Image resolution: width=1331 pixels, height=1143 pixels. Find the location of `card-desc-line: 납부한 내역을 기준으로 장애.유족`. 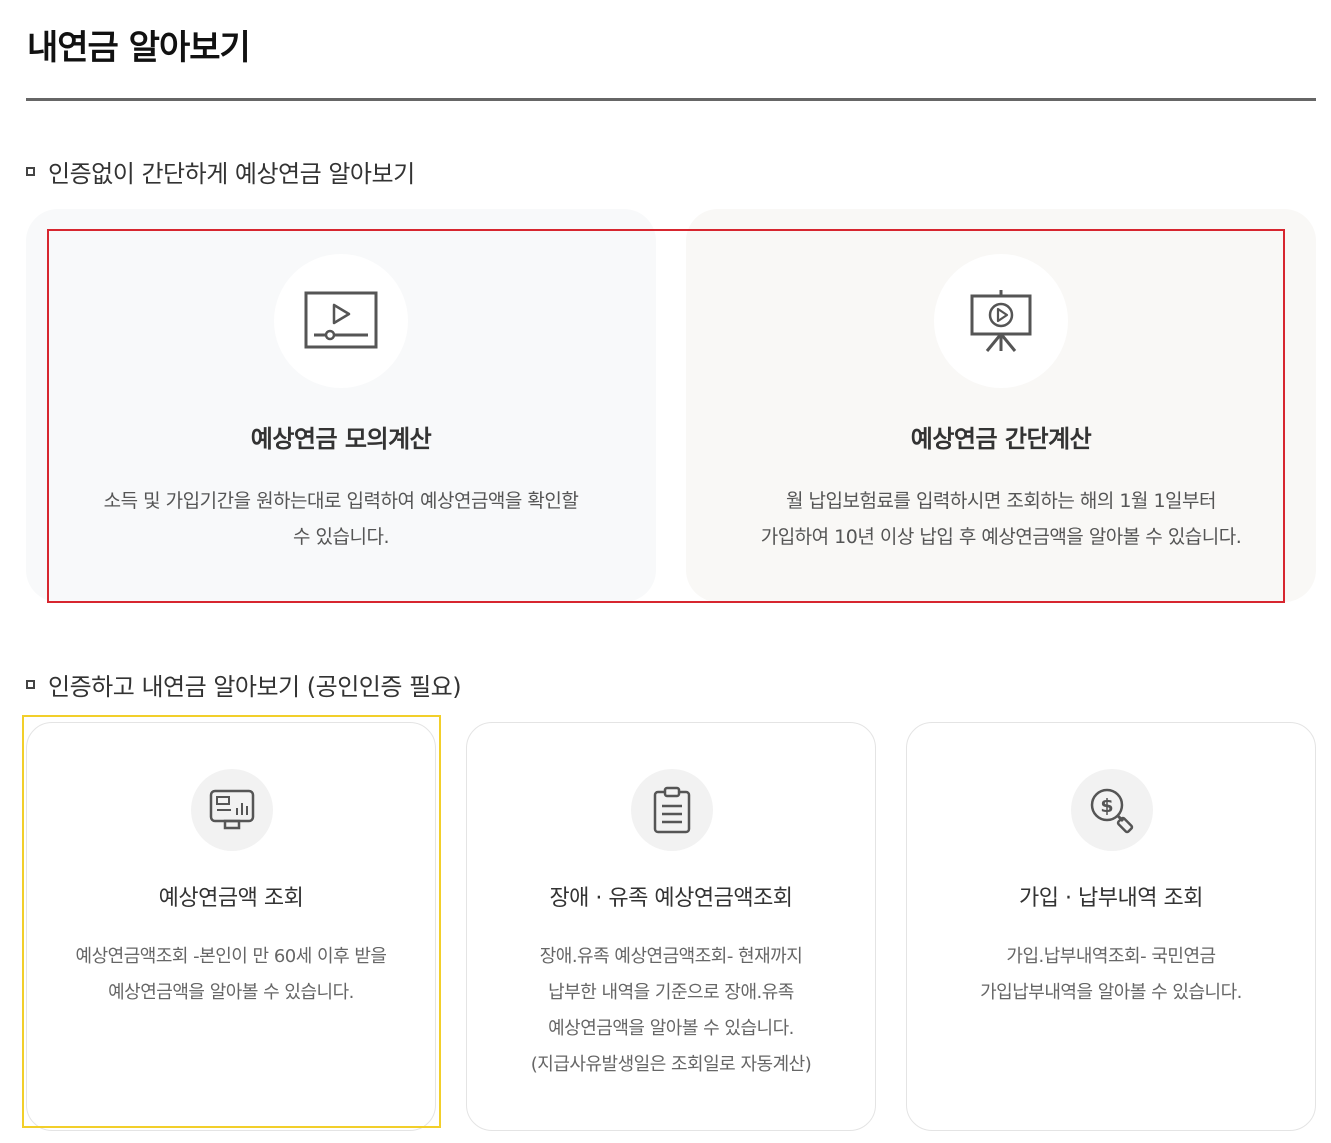

card-desc-line: 납부한 내역을 기준으로 장애.유족 is located at coordinates (671, 992).